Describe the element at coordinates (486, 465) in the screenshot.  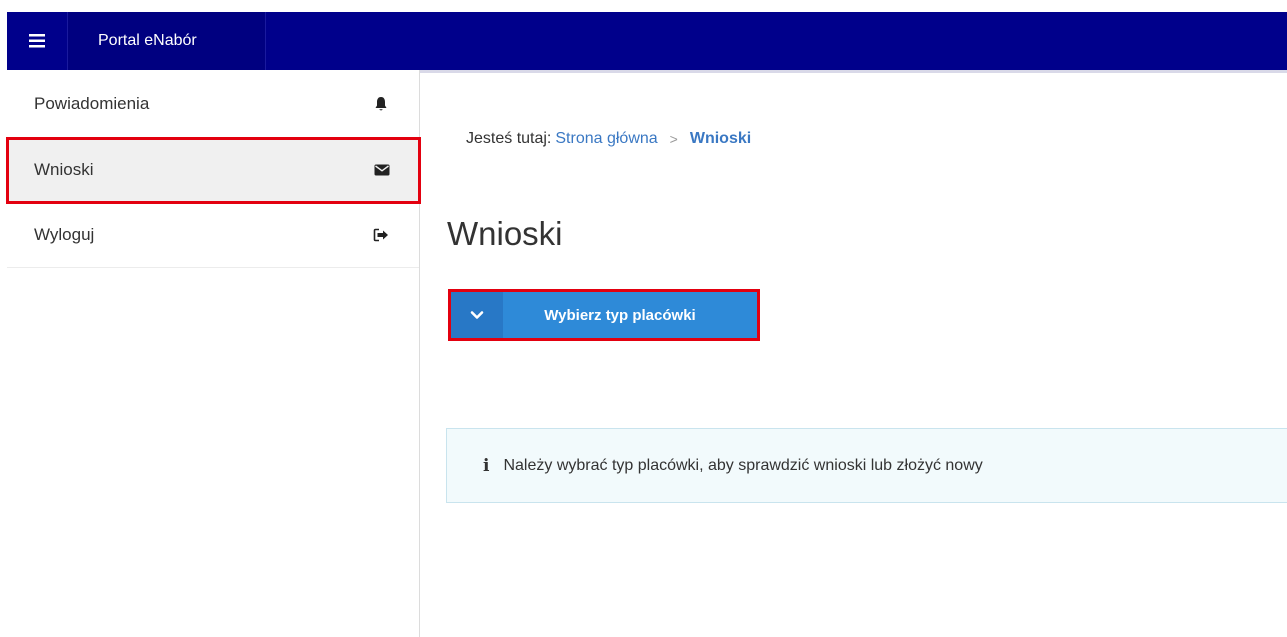
I see `info-icon: i` at that location.